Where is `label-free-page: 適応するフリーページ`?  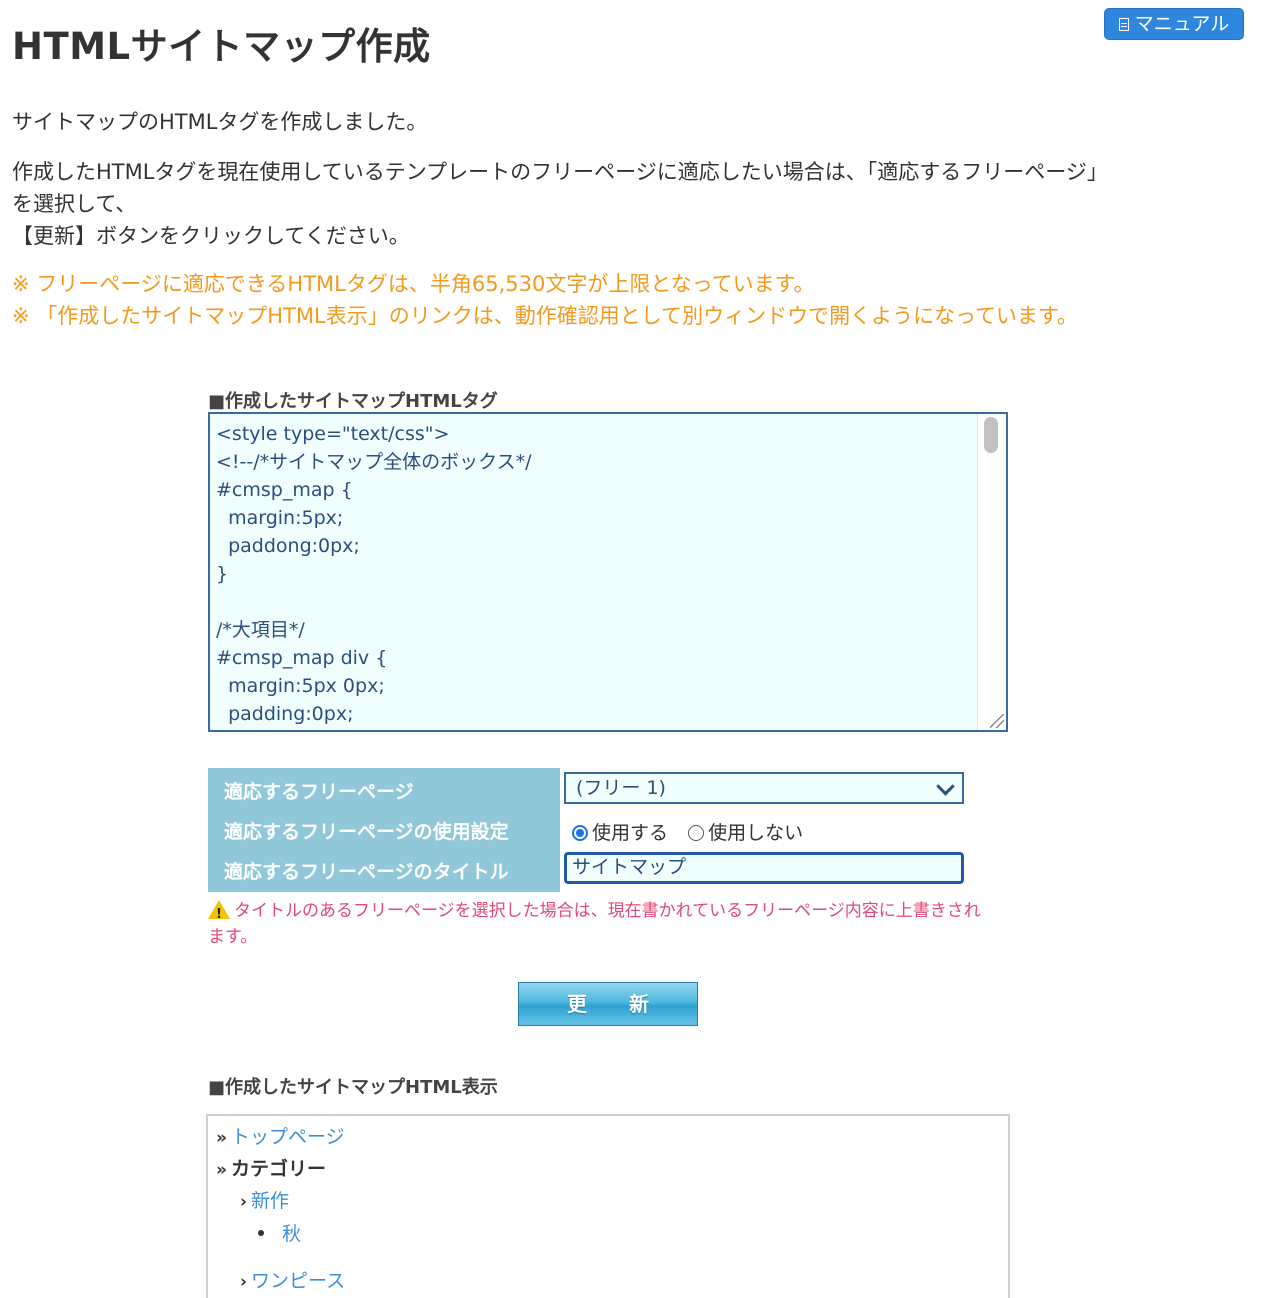 label-free-page: 適応するフリーページ is located at coordinates (319, 792).